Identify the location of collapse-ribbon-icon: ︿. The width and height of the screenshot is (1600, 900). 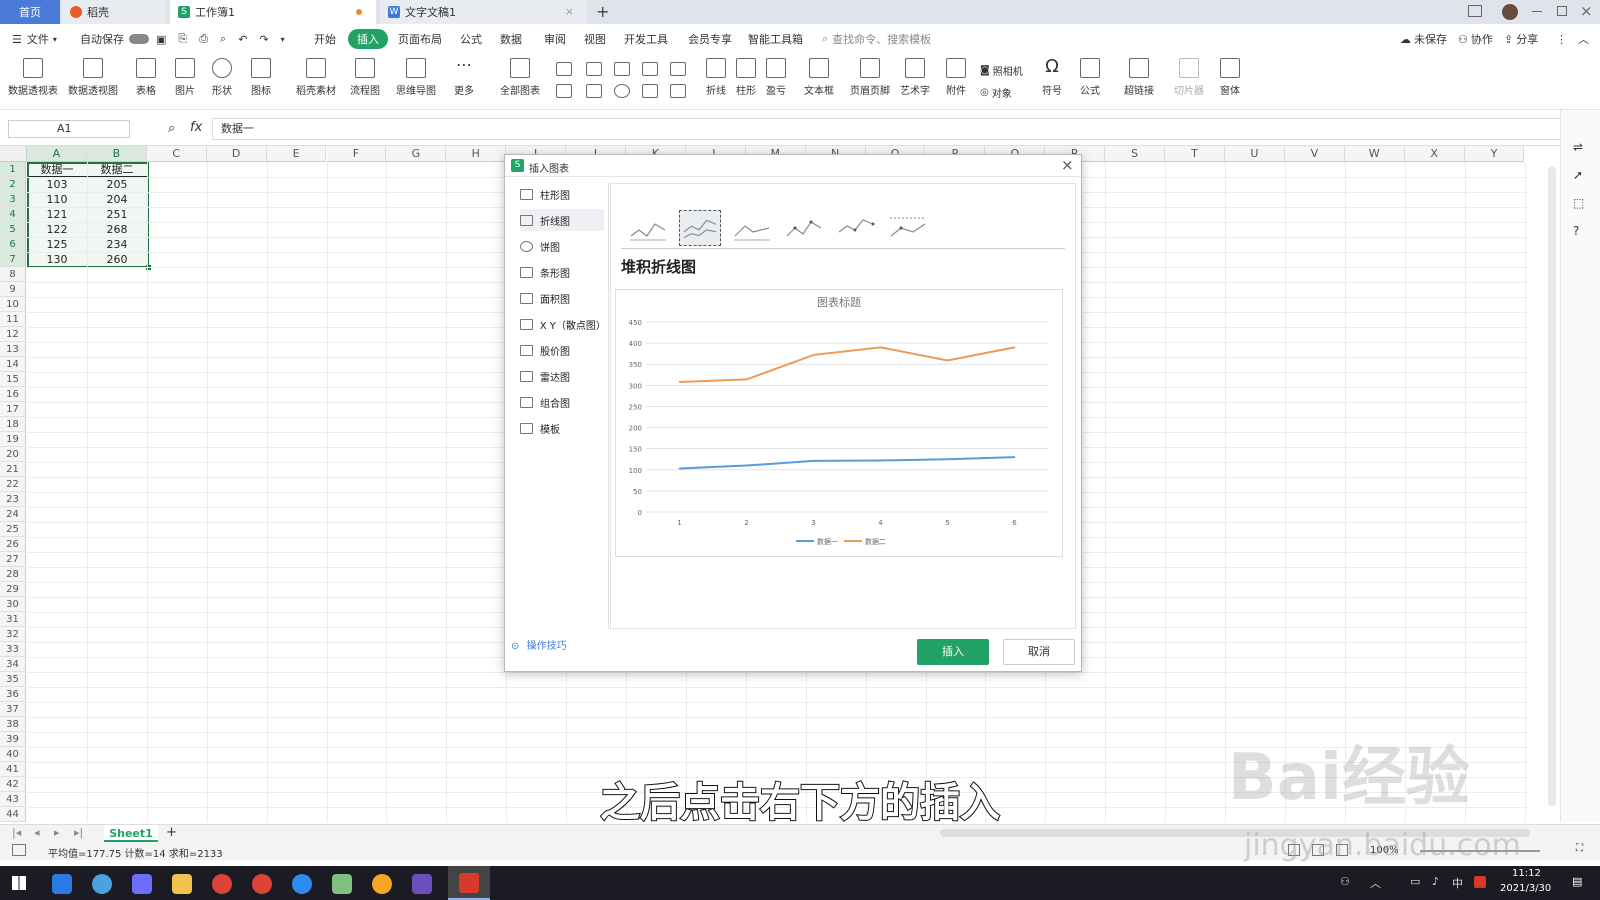
(1583, 39).